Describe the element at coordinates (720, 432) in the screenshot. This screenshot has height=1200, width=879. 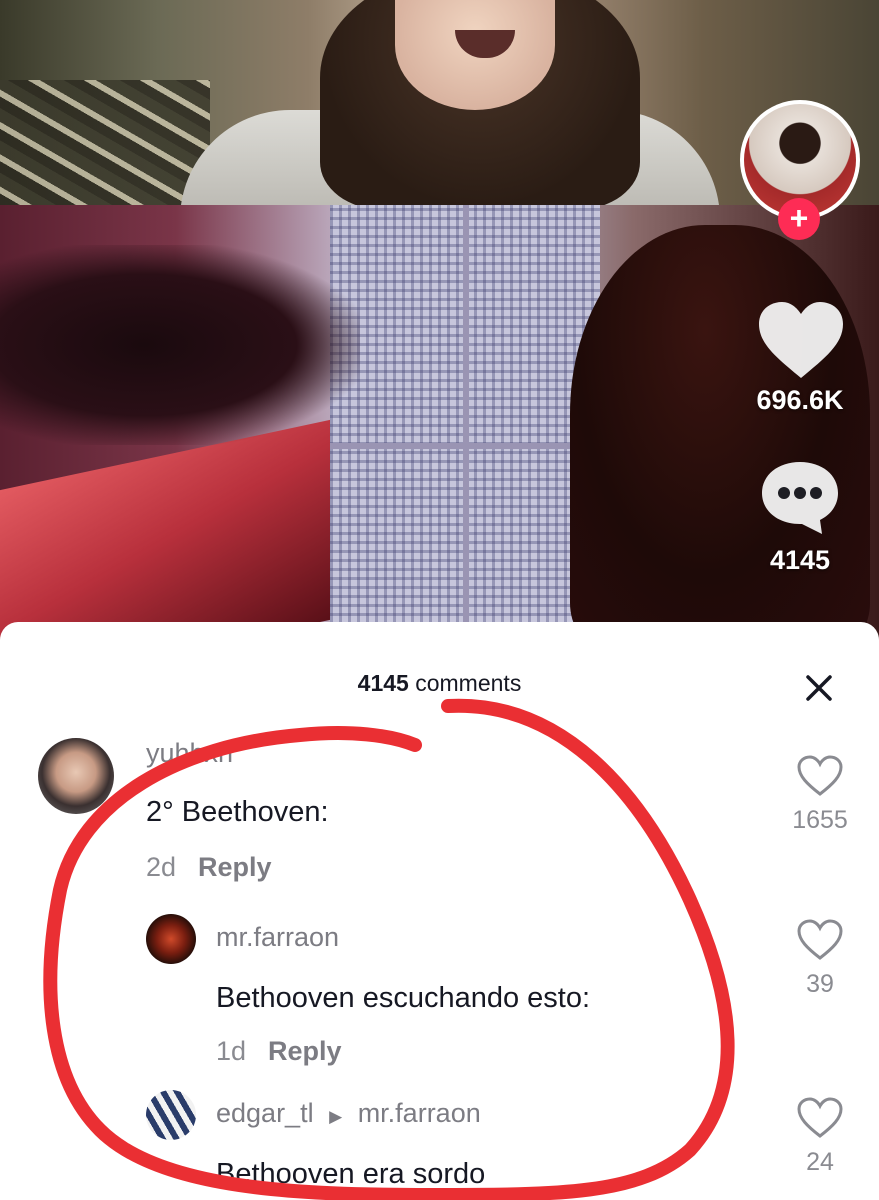
I see `guitarist` at that location.